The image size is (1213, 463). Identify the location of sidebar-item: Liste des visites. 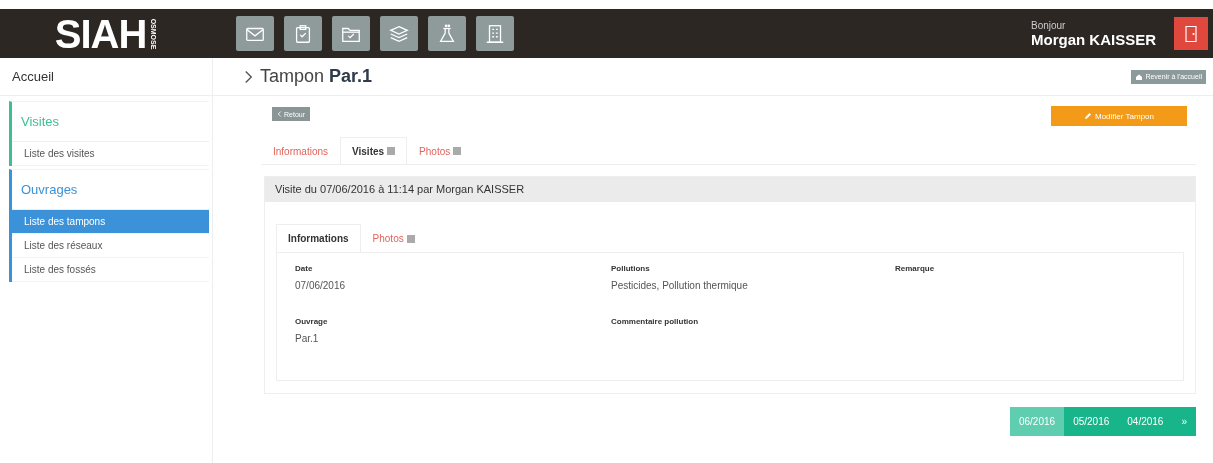
(110, 154).